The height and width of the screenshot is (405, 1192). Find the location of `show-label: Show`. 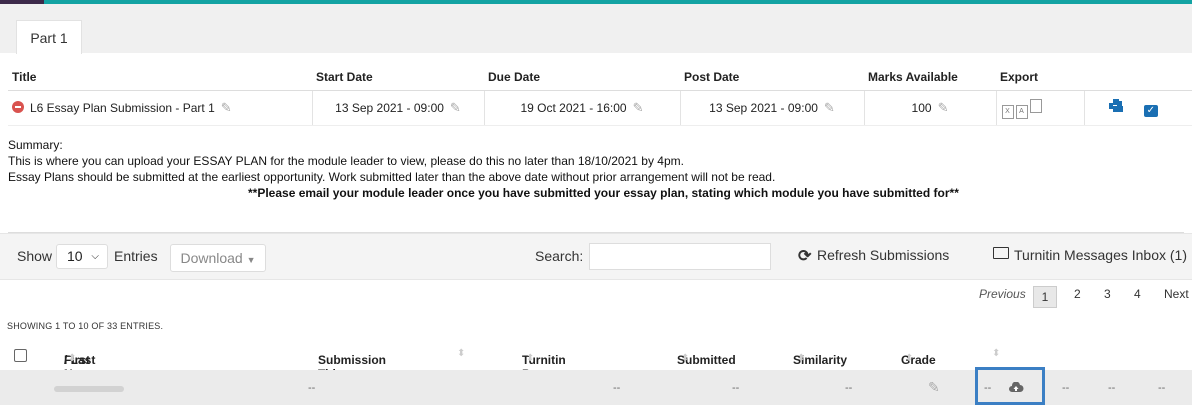

show-label: Show is located at coordinates (35, 256).